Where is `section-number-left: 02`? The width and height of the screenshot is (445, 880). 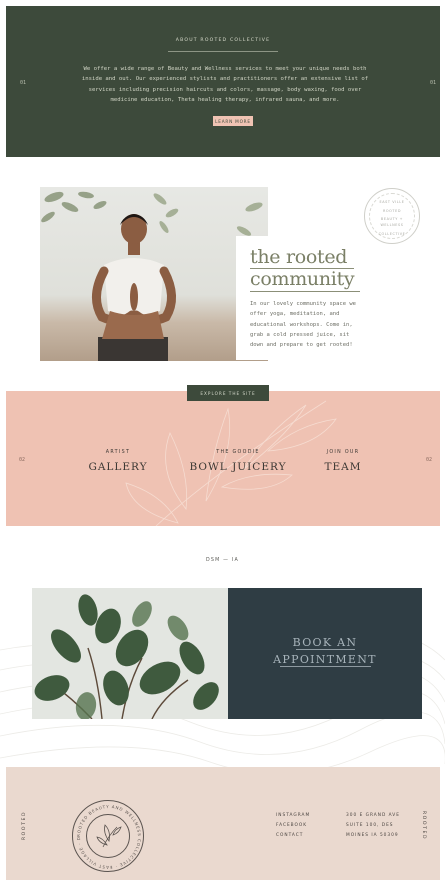
section-number-left: 02 is located at coordinates (22, 460).